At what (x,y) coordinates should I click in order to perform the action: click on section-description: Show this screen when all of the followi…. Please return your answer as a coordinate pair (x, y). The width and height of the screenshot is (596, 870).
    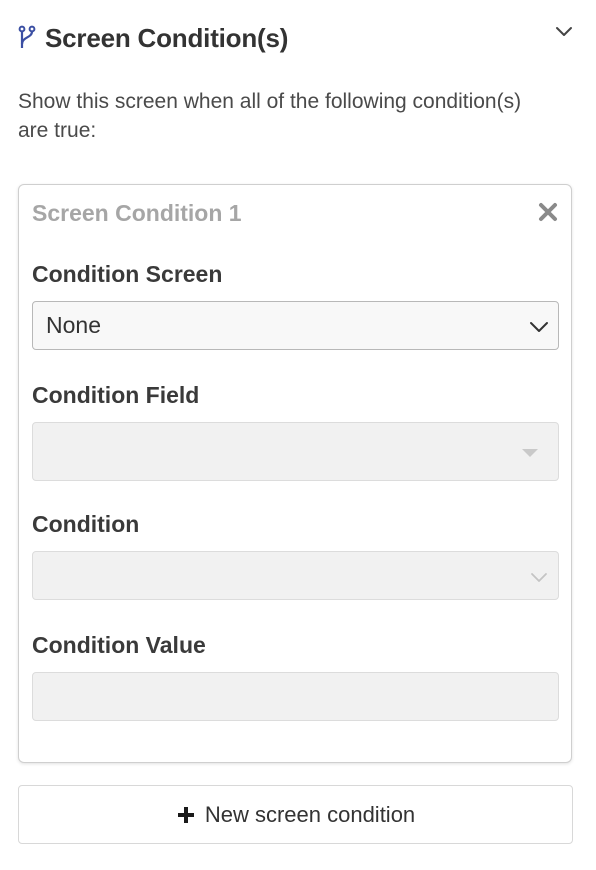
    Looking at the image, I should click on (270, 116).